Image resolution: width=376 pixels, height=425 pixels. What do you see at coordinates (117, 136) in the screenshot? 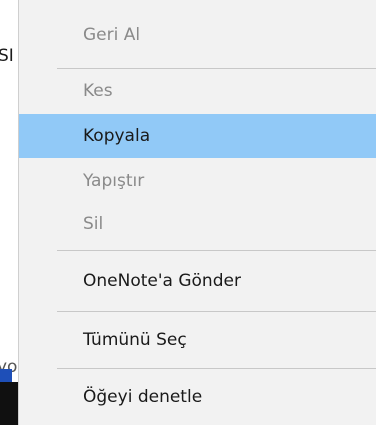
I see `menu-item-label: Kopyala` at bounding box center [117, 136].